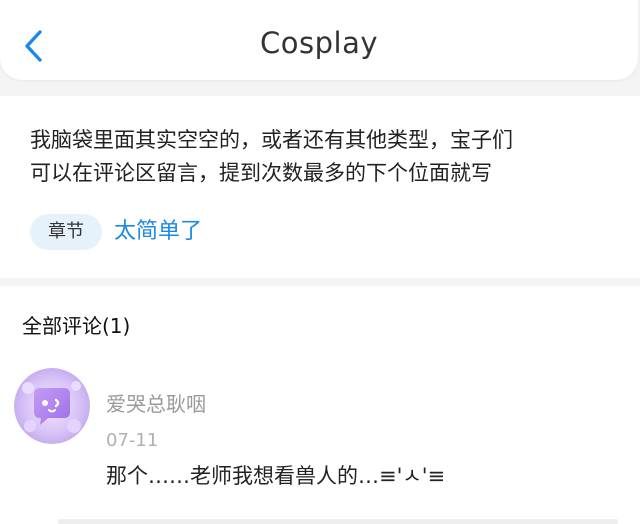 This screenshot has width=640, height=524. What do you see at coordinates (76, 326) in the screenshot?
I see `comments-header: 全部评论(1)` at bounding box center [76, 326].